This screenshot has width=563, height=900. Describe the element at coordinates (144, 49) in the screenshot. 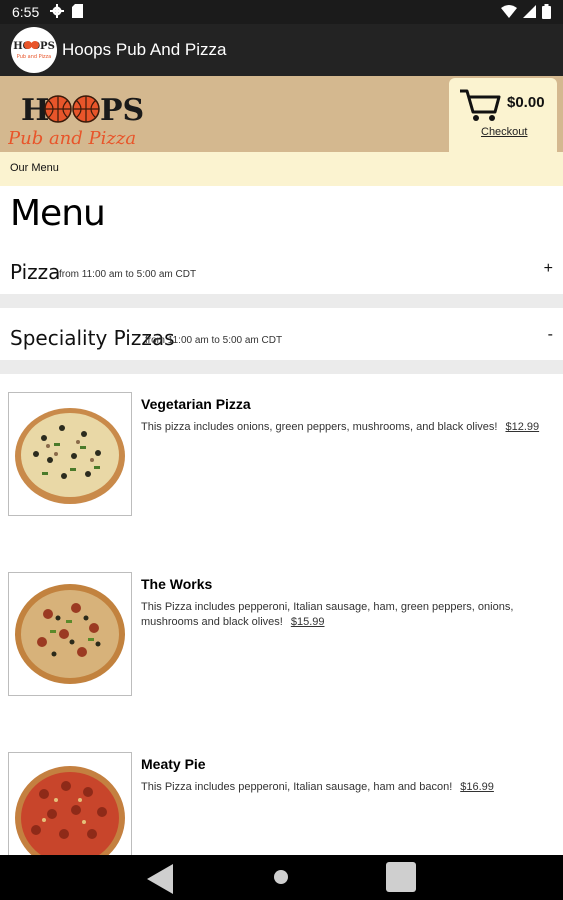

I see `app-title: Hoops Pub And Pizza` at that location.